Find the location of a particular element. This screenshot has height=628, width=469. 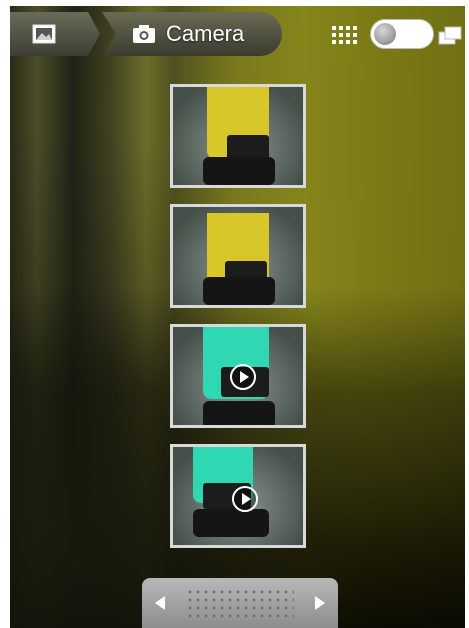

view-mode-toggle is located at coordinates (402, 34).